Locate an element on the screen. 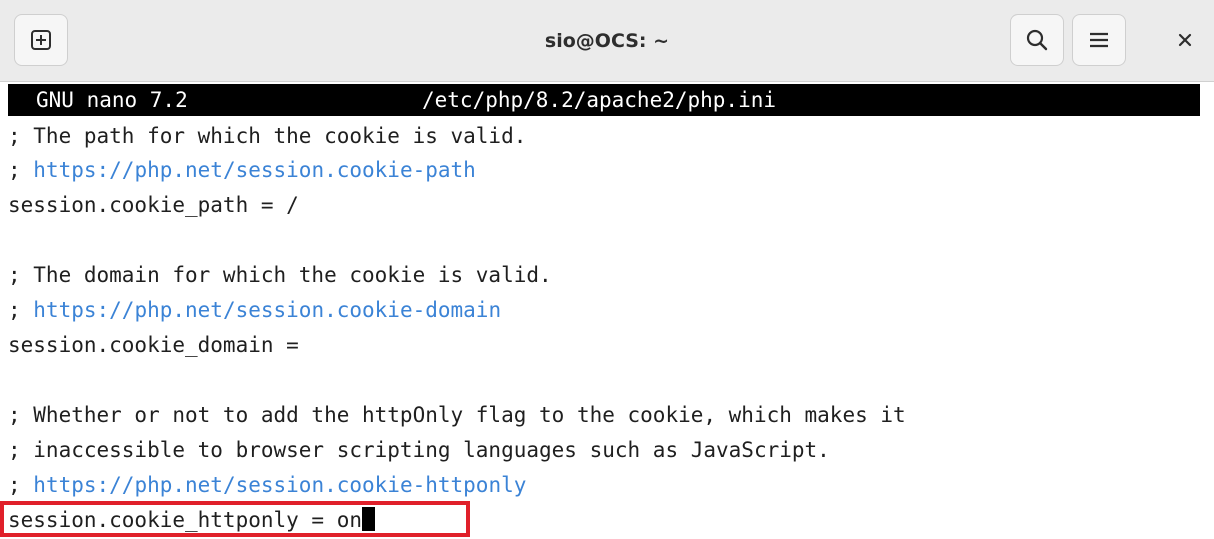  doc-link-cookie-httponly: https://php.net/session.cookie-httponly is located at coordinates (279, 485).